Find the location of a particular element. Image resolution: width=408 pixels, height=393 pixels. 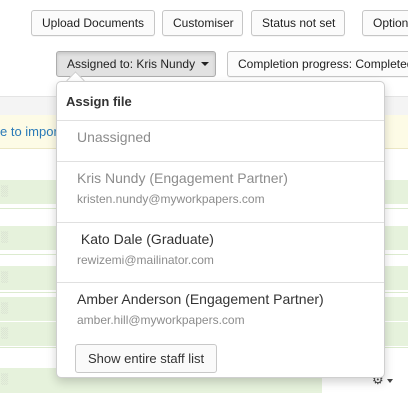

option-name: Kato Dale (Graduate) is located at coordinates (145, 239).